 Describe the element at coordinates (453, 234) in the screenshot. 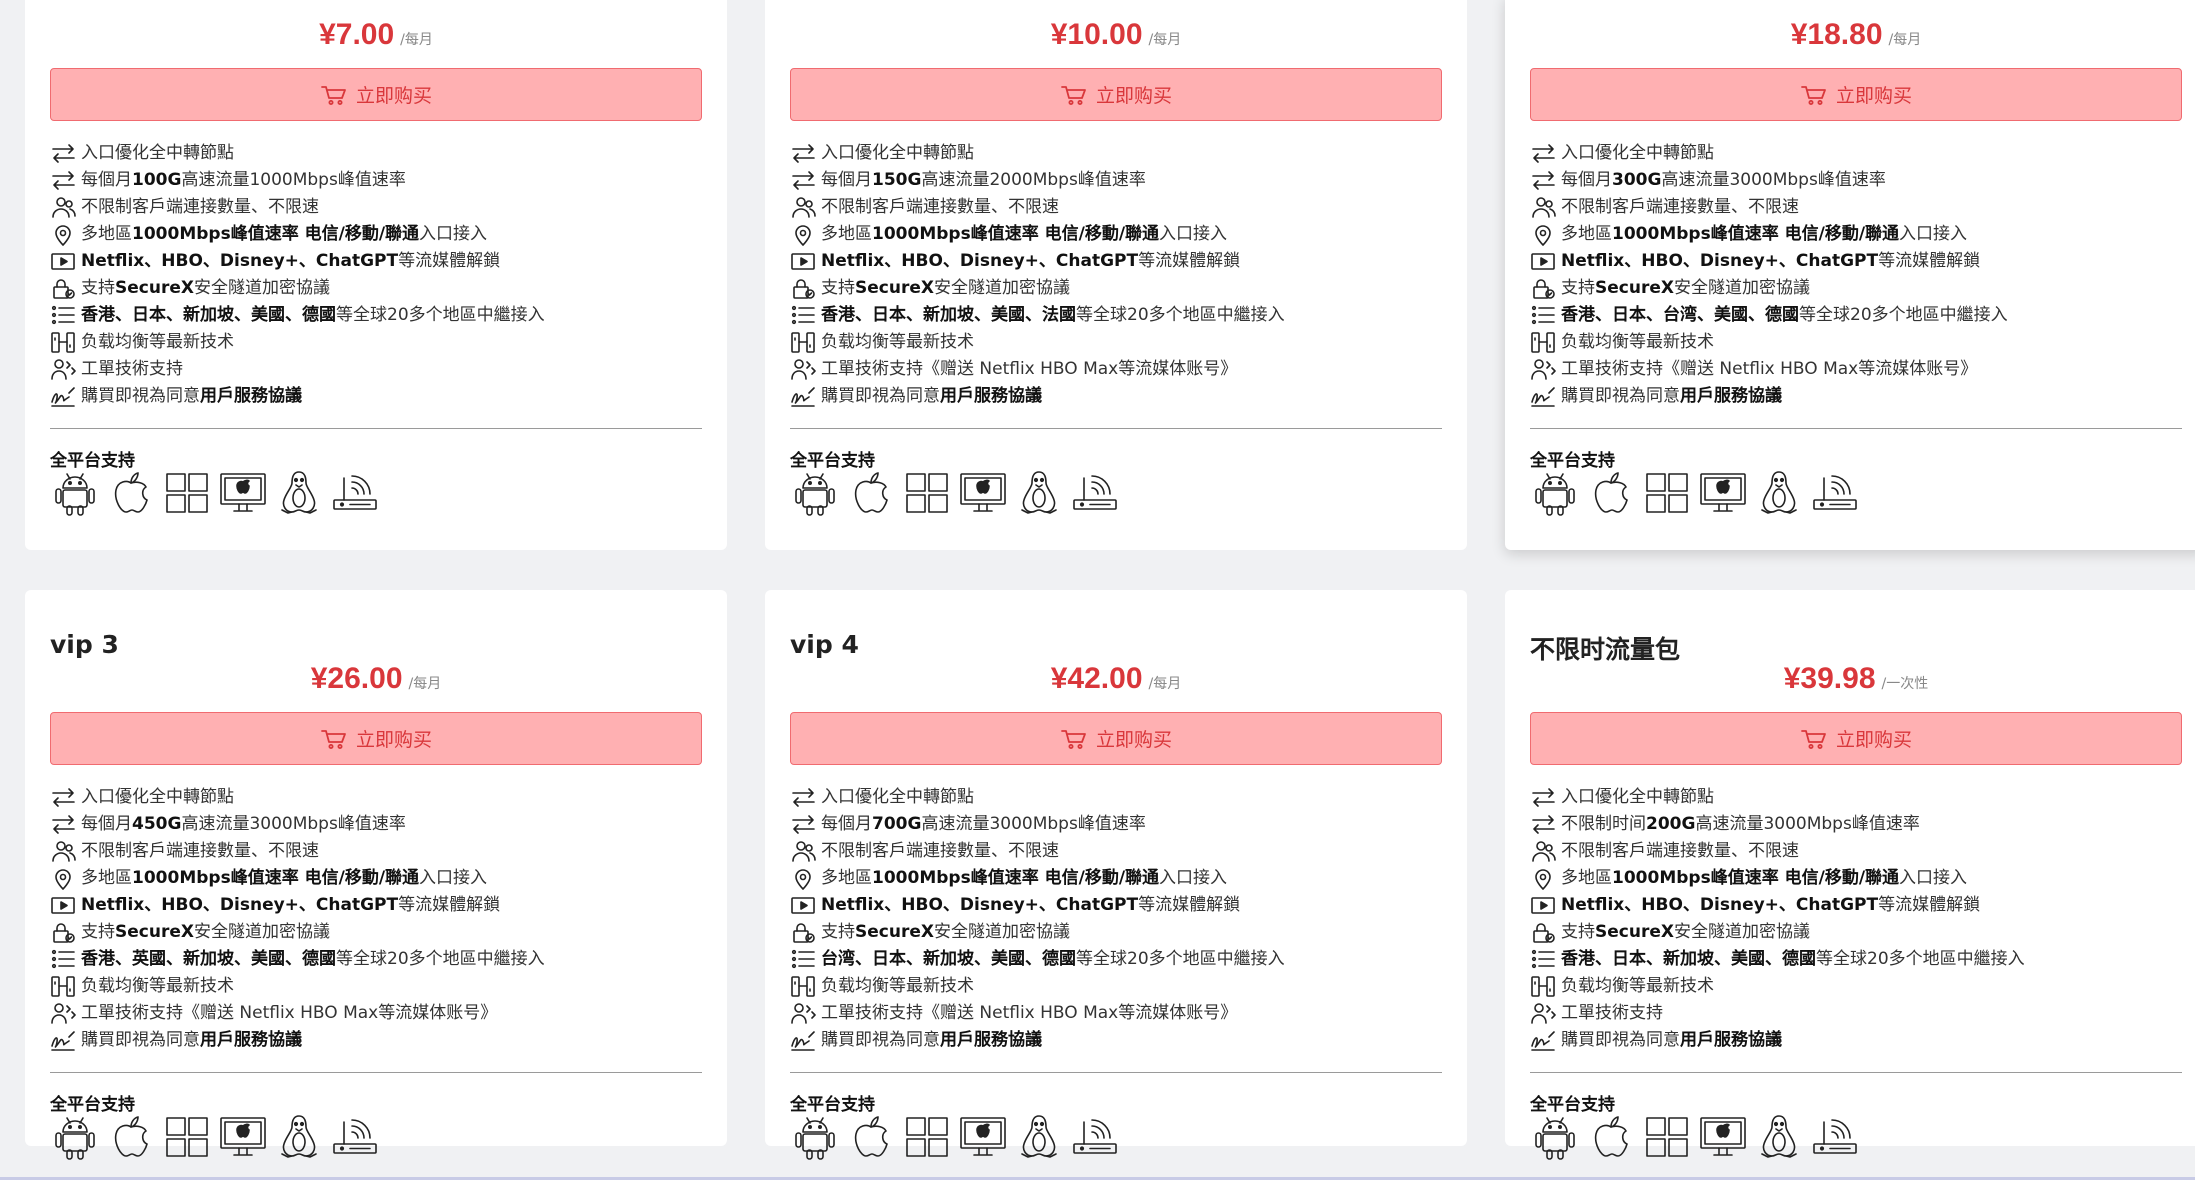

I see `feature-text-part: 入口接入` at that location.